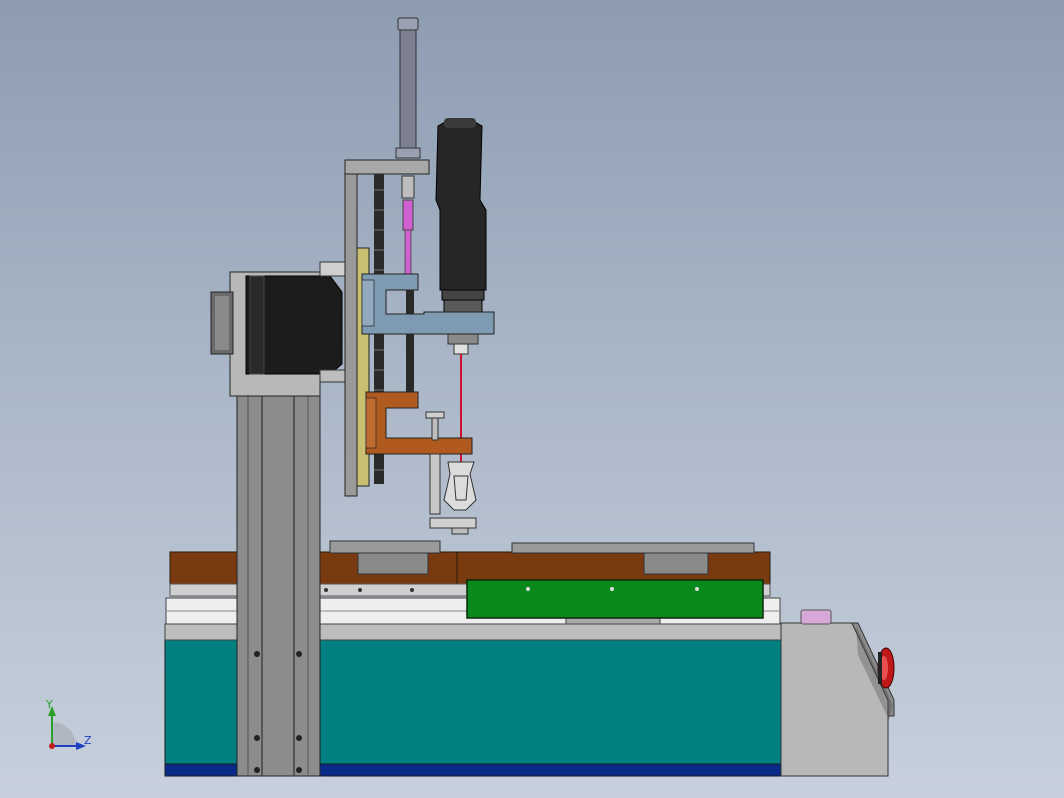 The height and width of the screenshot is (798, 1064). I want to click on console-body, so click(834, 699).